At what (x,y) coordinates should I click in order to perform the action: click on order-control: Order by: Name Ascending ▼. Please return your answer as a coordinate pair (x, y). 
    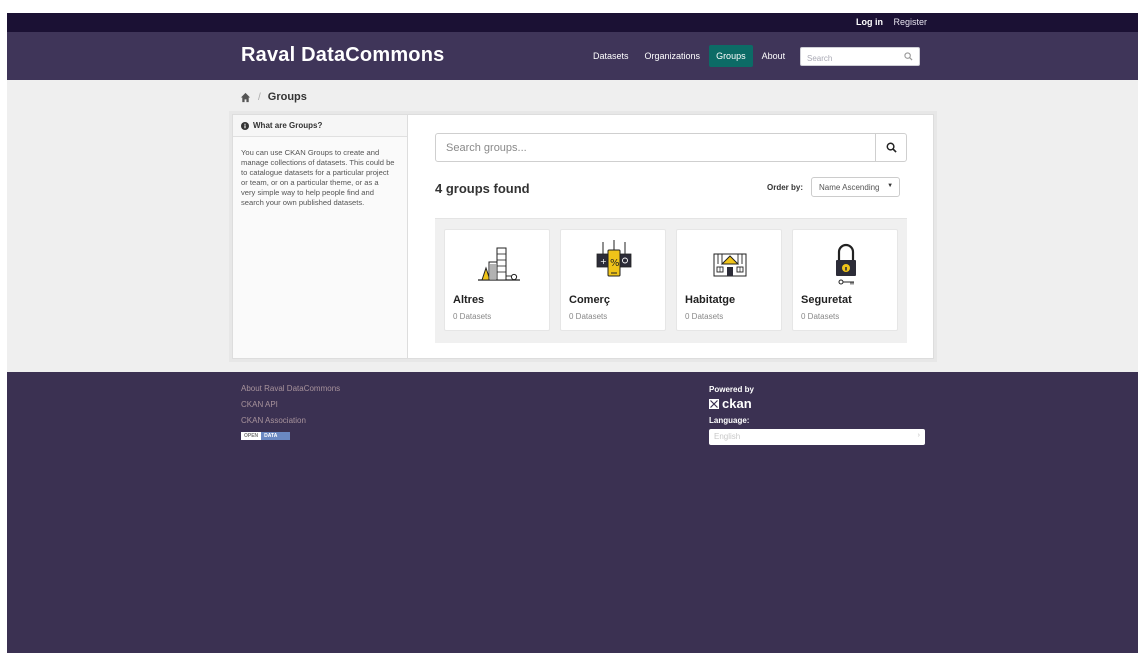
    Looking at the image, I should click on (834, 187).